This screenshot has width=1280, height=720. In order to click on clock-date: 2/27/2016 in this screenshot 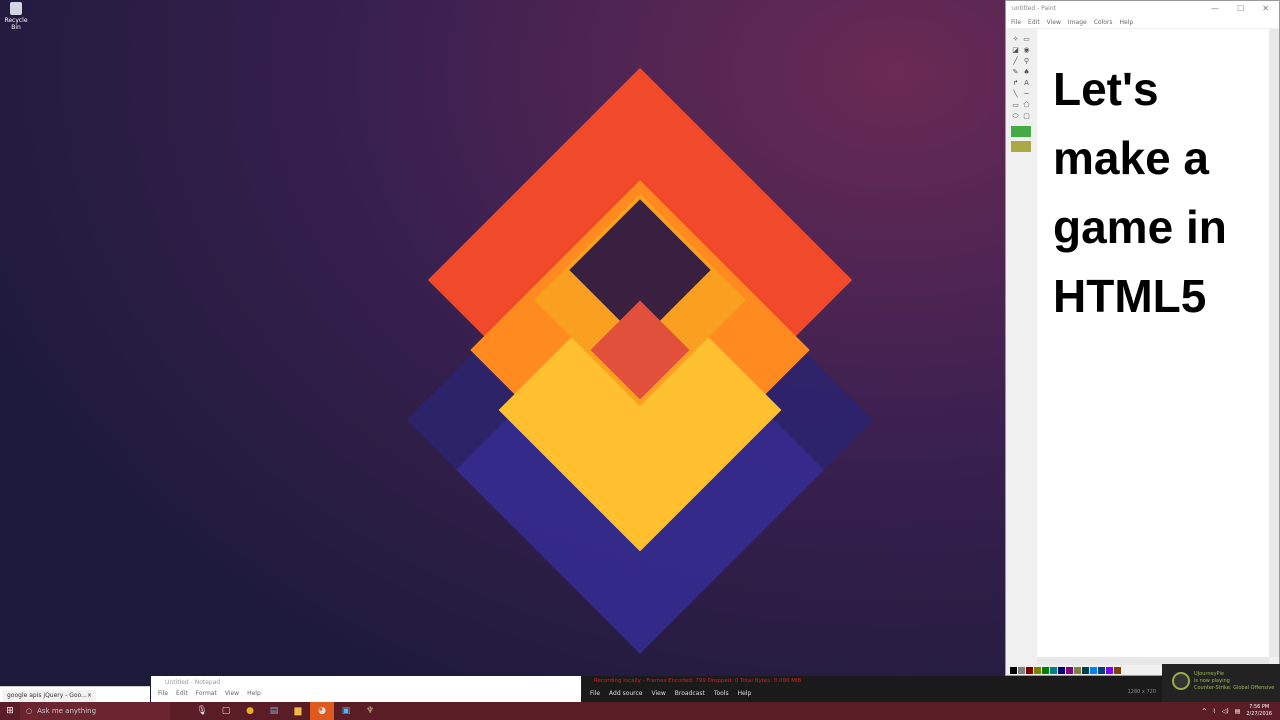, I will do `click(1259, 714)`.